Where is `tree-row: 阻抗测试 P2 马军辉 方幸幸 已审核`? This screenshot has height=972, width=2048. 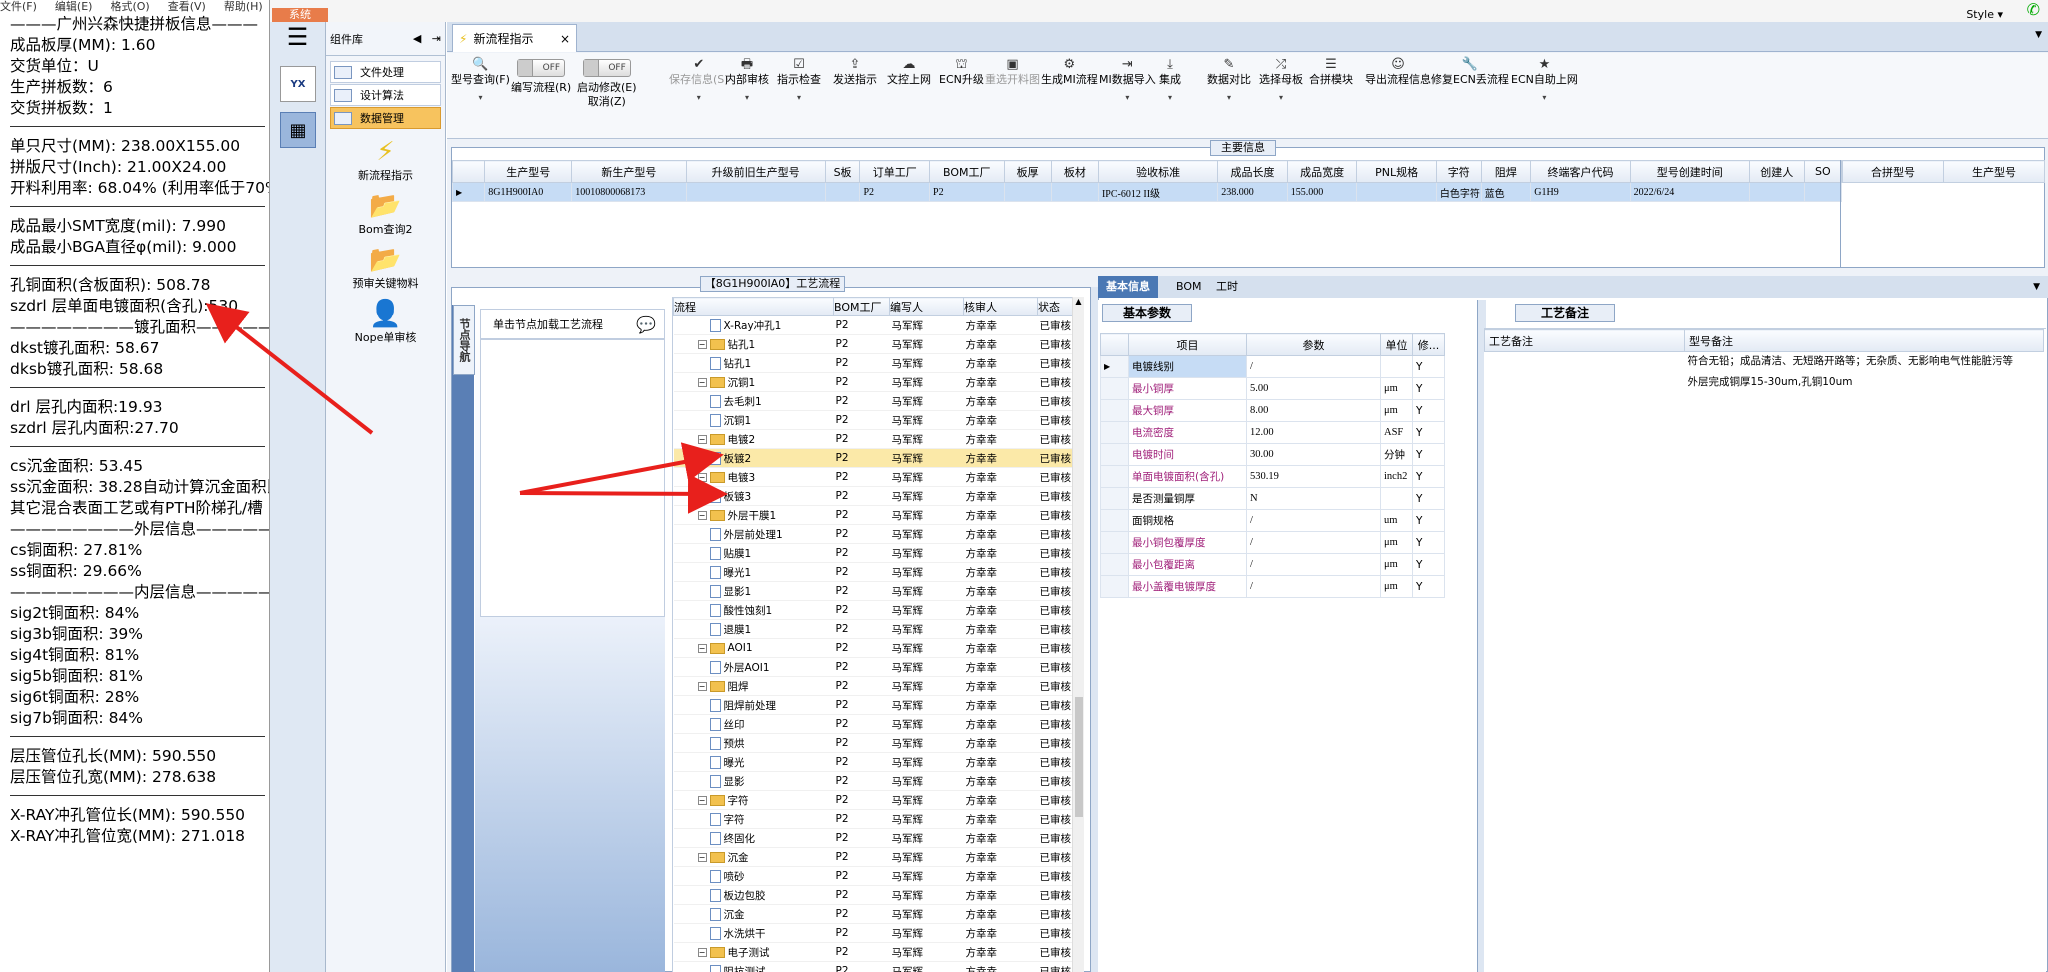
tree-row: 阻抗测试 P2 马军辉 方幸幸 已审核 is located at coordinates (878, 966).